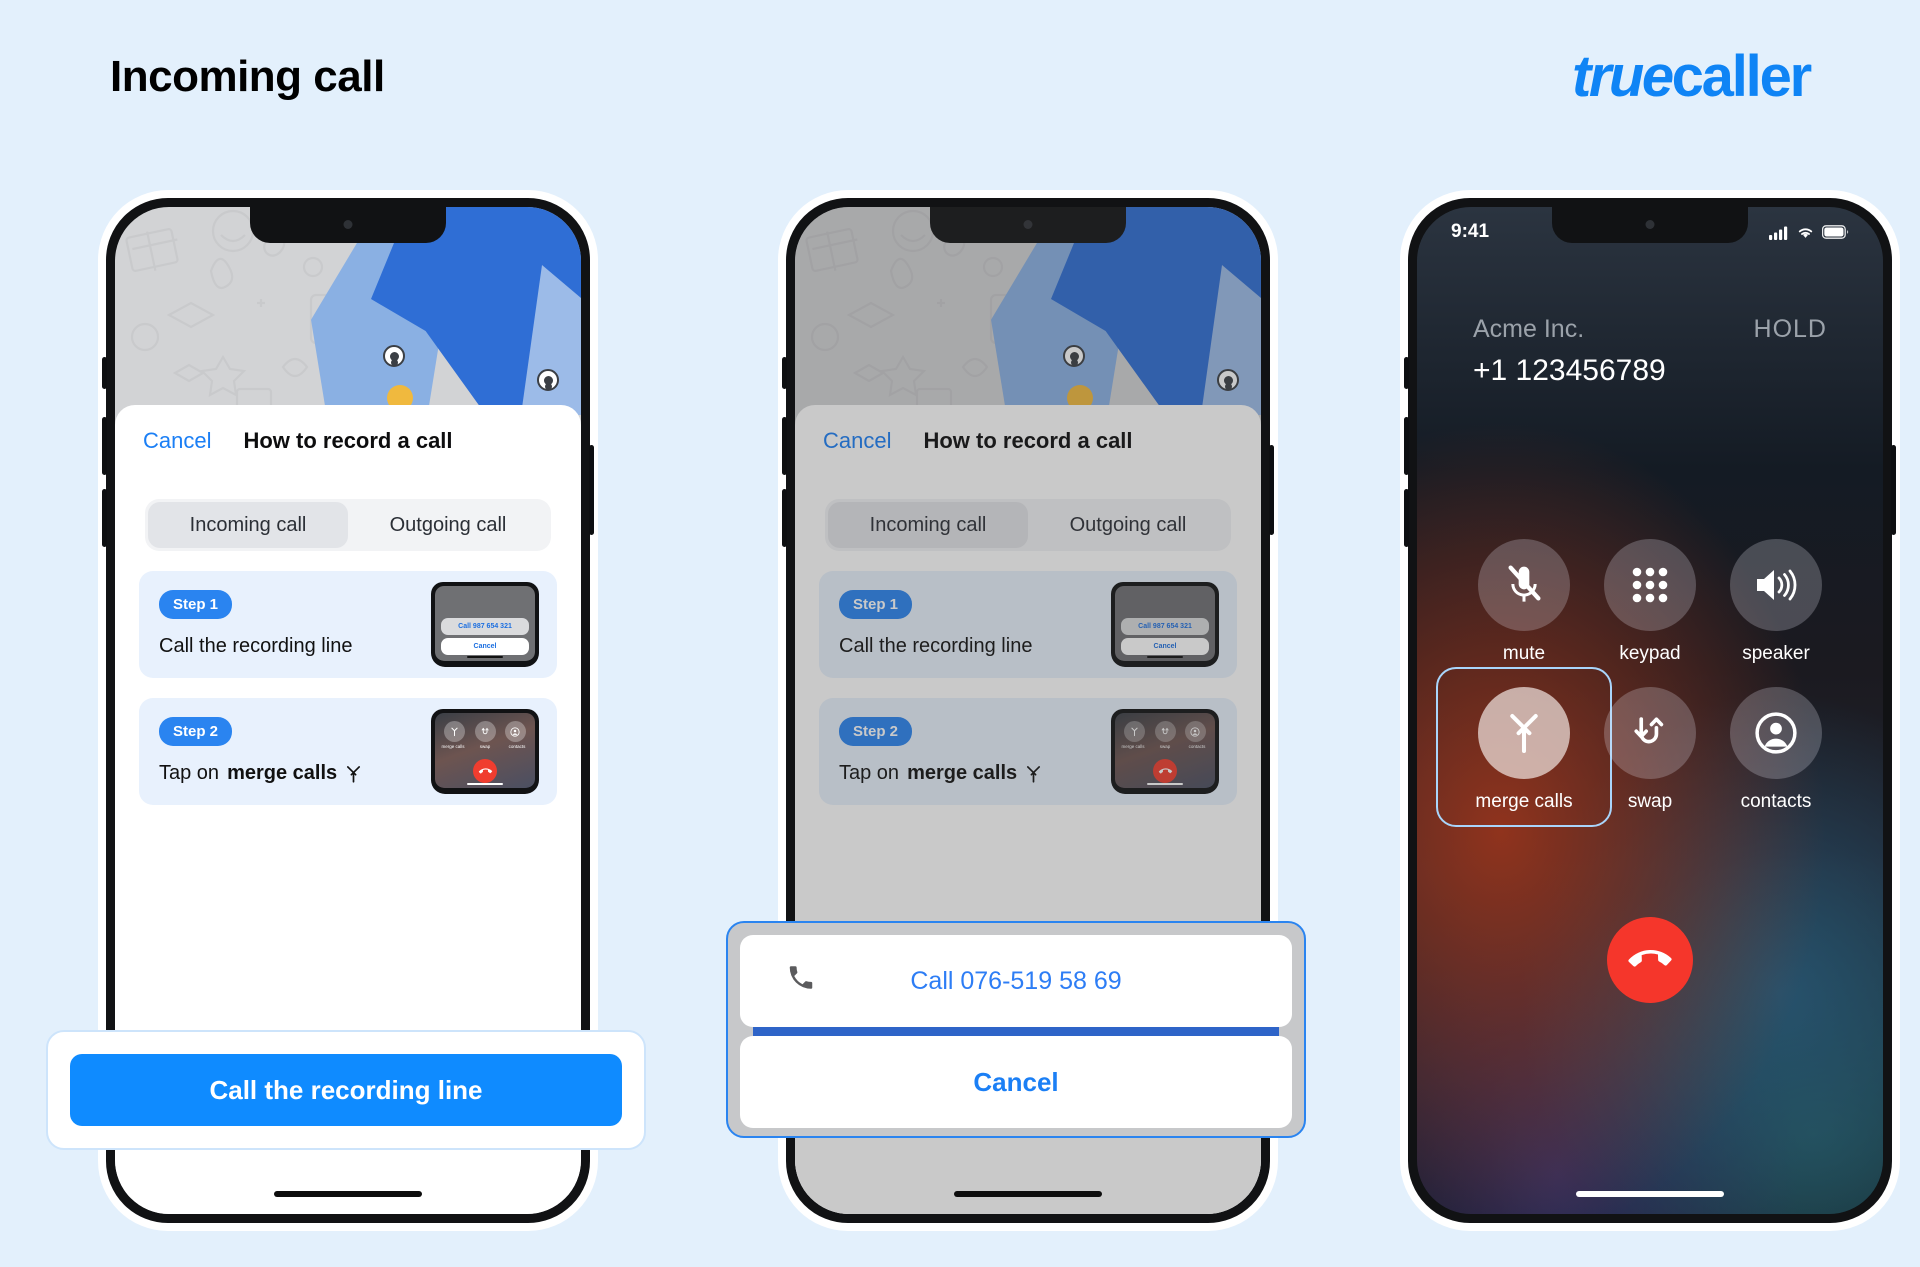  What do you see at coordinates (177, 441) in the screenshot?
I see `sheet-cancel-button: Cancel` at bounding box center [177, 441].